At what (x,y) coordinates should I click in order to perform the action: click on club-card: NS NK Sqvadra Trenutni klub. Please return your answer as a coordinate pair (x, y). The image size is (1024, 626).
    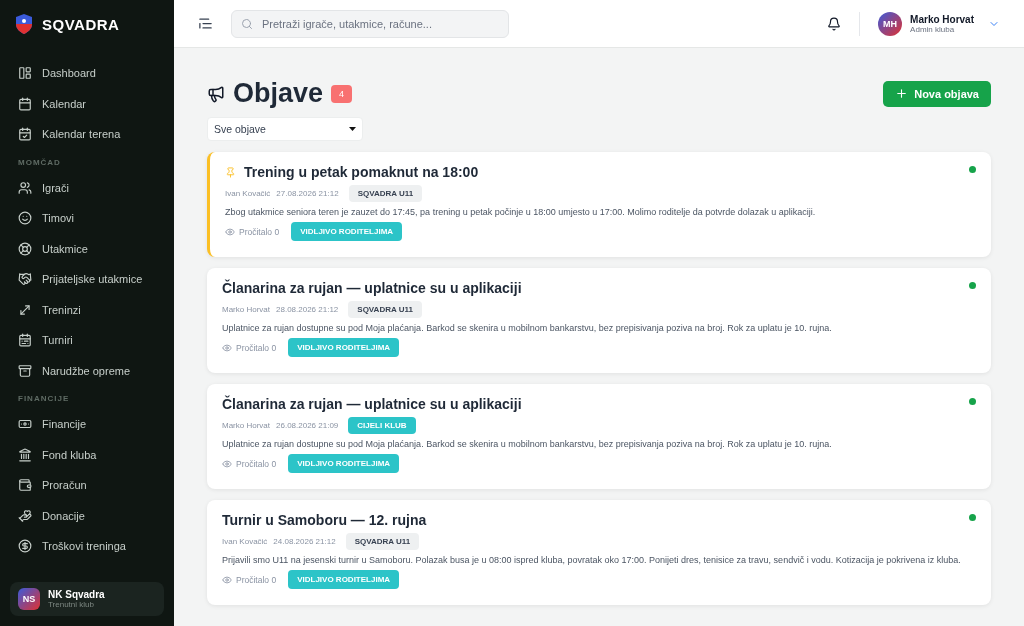
    Looking at the image, I should click on (87, 599).